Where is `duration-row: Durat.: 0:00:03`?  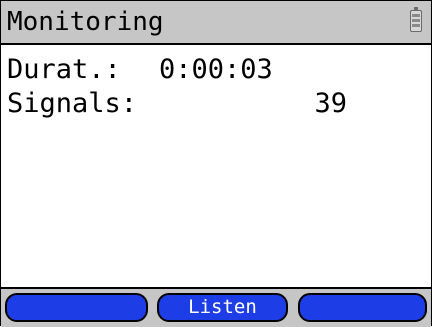 duration-row: Durat.: 0:00:03 is located at coordinates (217, 70).